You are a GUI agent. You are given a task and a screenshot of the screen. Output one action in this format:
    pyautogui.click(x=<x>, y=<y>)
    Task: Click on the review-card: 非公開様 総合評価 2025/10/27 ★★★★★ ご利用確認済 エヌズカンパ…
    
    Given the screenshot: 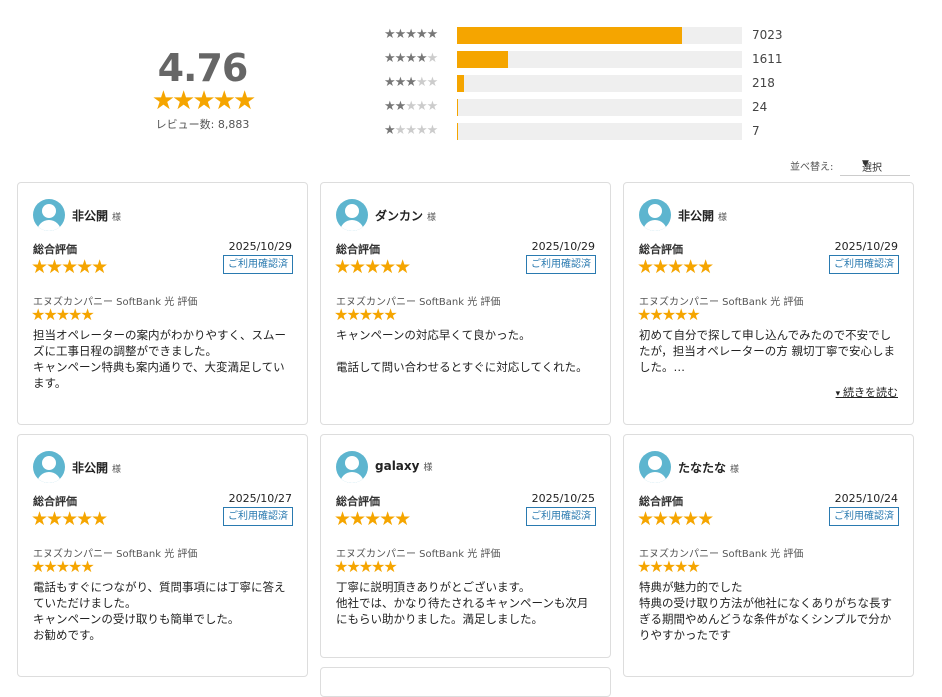 What is the action you would take?
    pyautogui.click(x=162, y=555)
    